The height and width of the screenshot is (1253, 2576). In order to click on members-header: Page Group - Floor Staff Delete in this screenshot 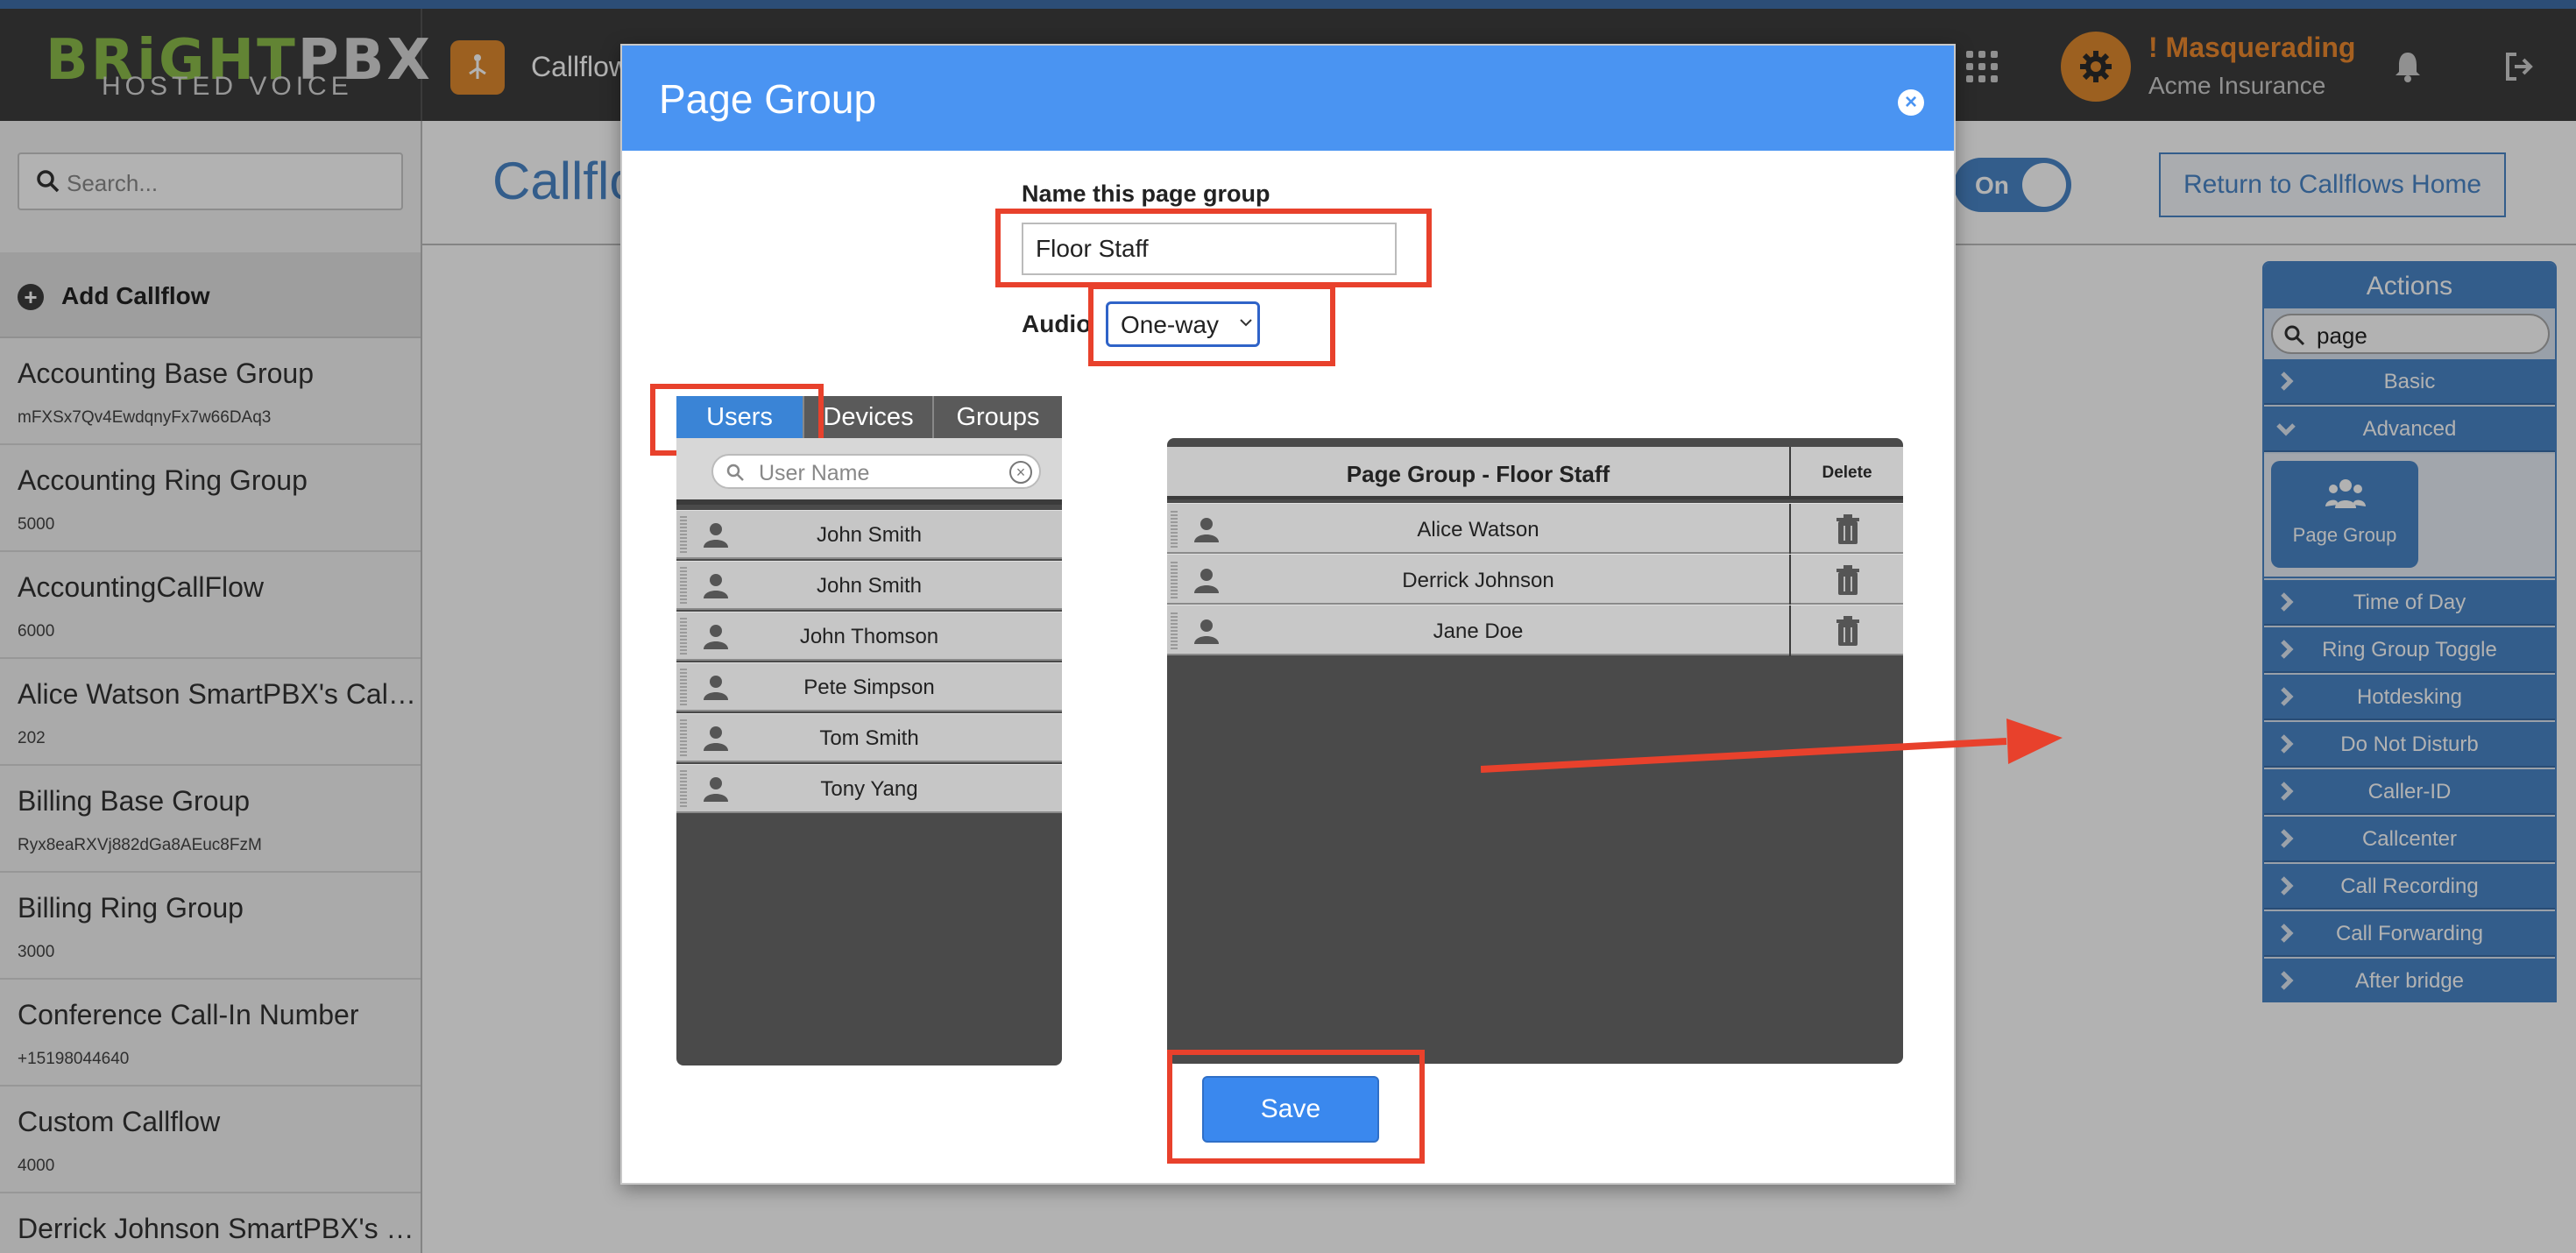, I will do `click(1535, 473)`.